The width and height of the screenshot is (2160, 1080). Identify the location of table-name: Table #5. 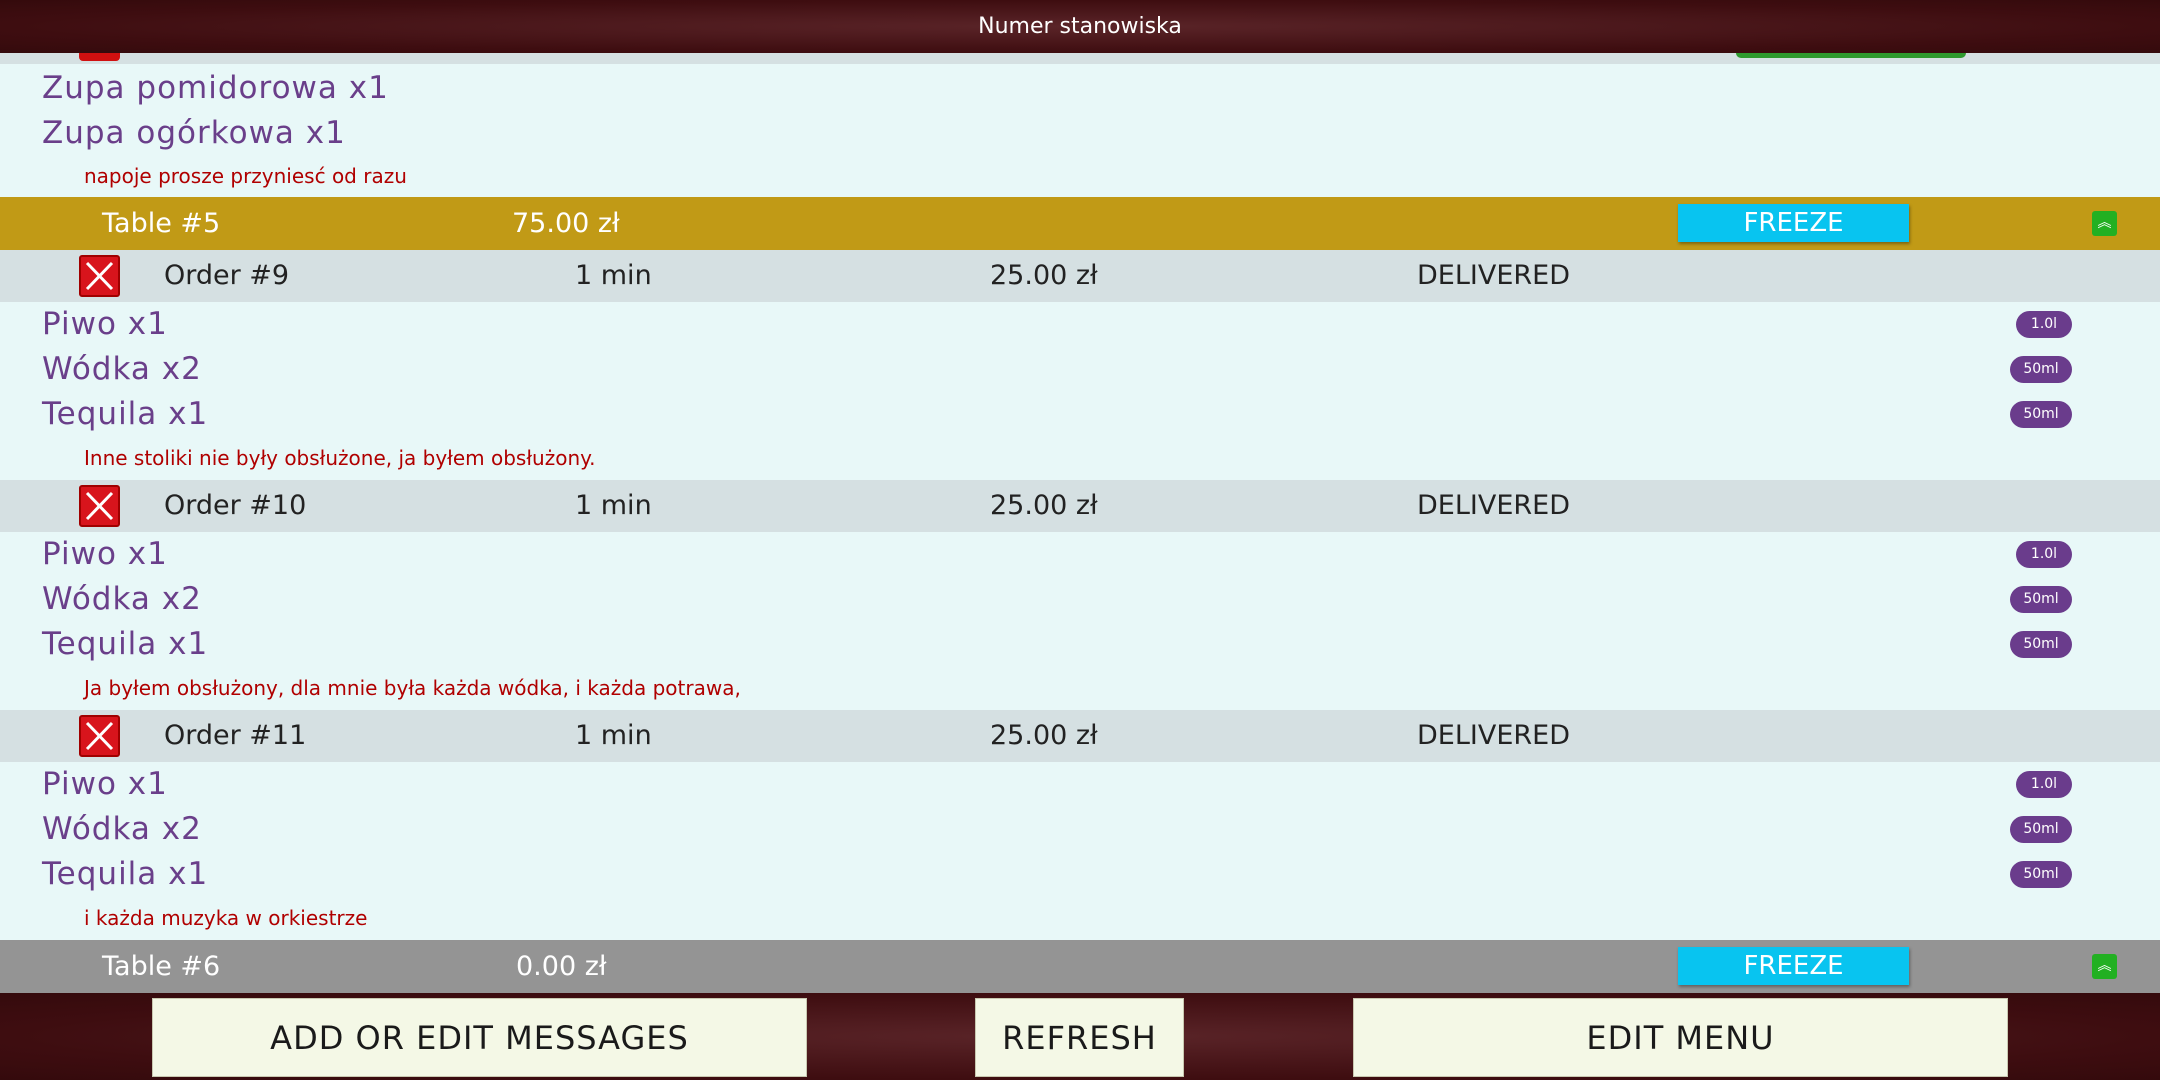
(161, 223).